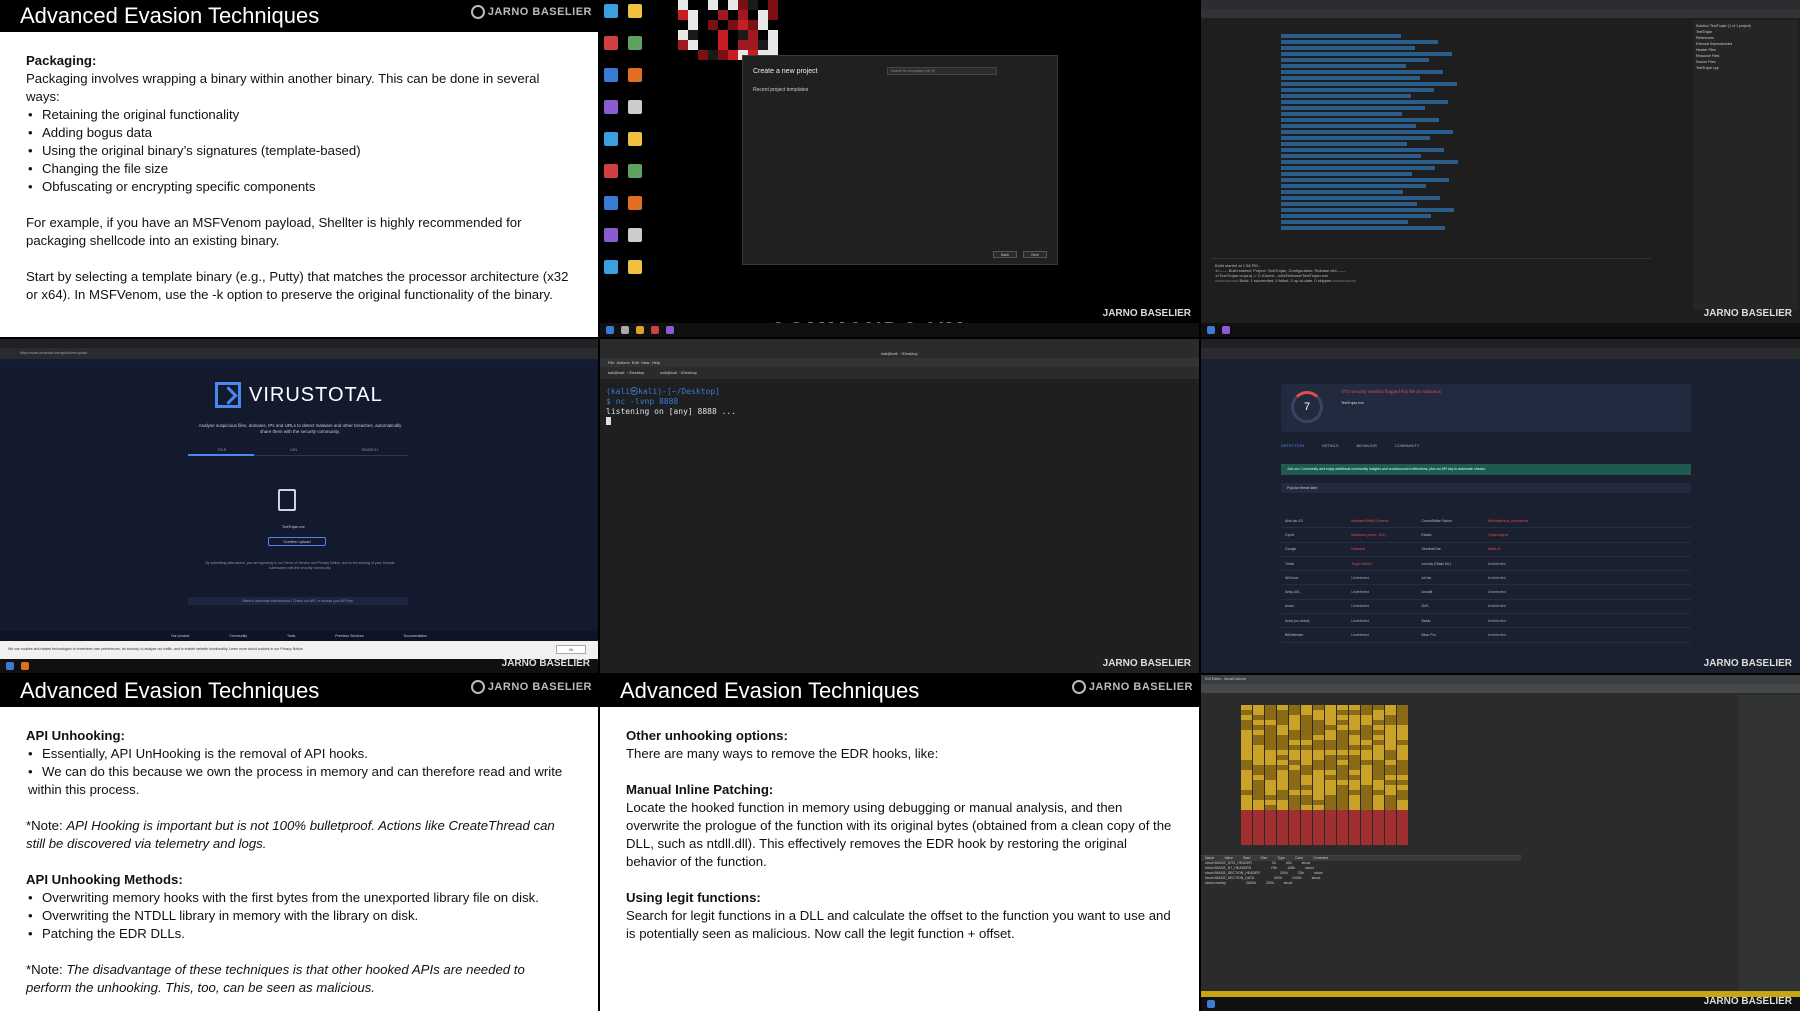 The width and height of the screenshot is (1800, 1011). Describe the element at coordinates (1500, 353) in the screenshot. I see `address-bar` at that location.